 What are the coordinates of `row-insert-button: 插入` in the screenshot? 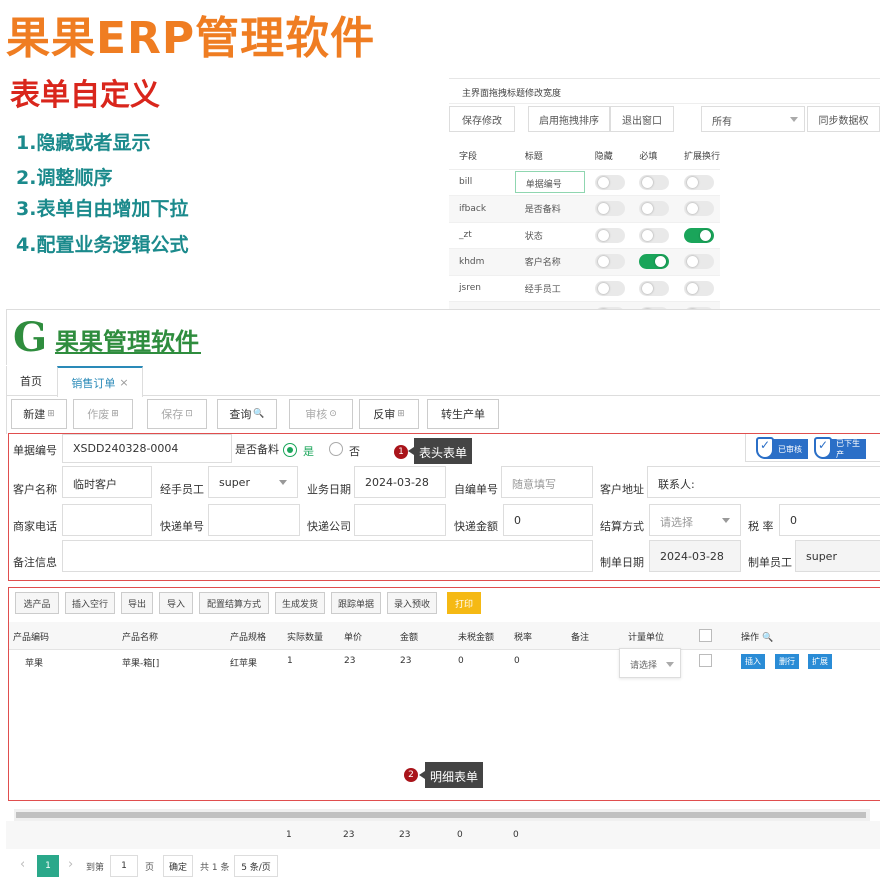 It's located at (753, 661).